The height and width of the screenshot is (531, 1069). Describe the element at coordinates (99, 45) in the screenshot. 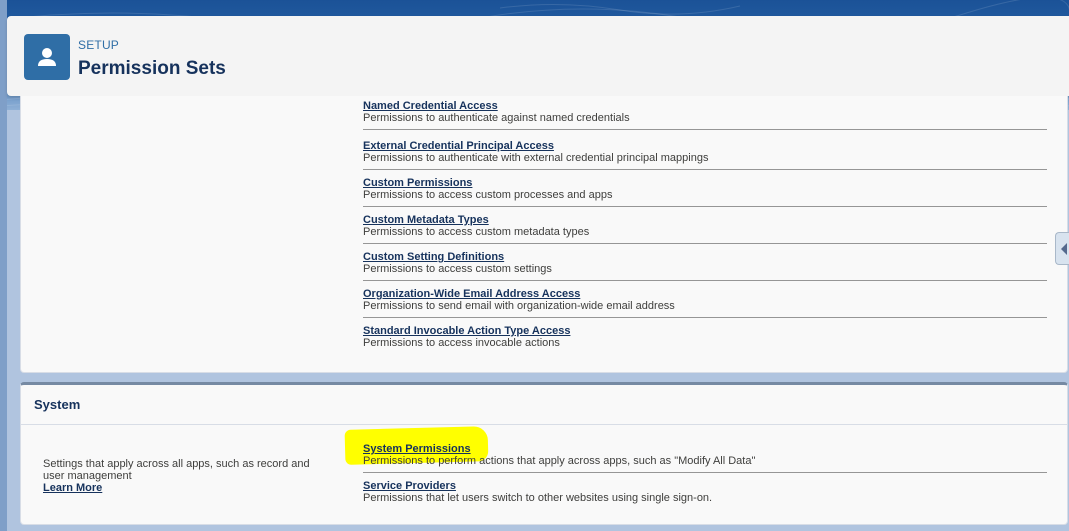

I see `setup-label: SETUP` at that location.